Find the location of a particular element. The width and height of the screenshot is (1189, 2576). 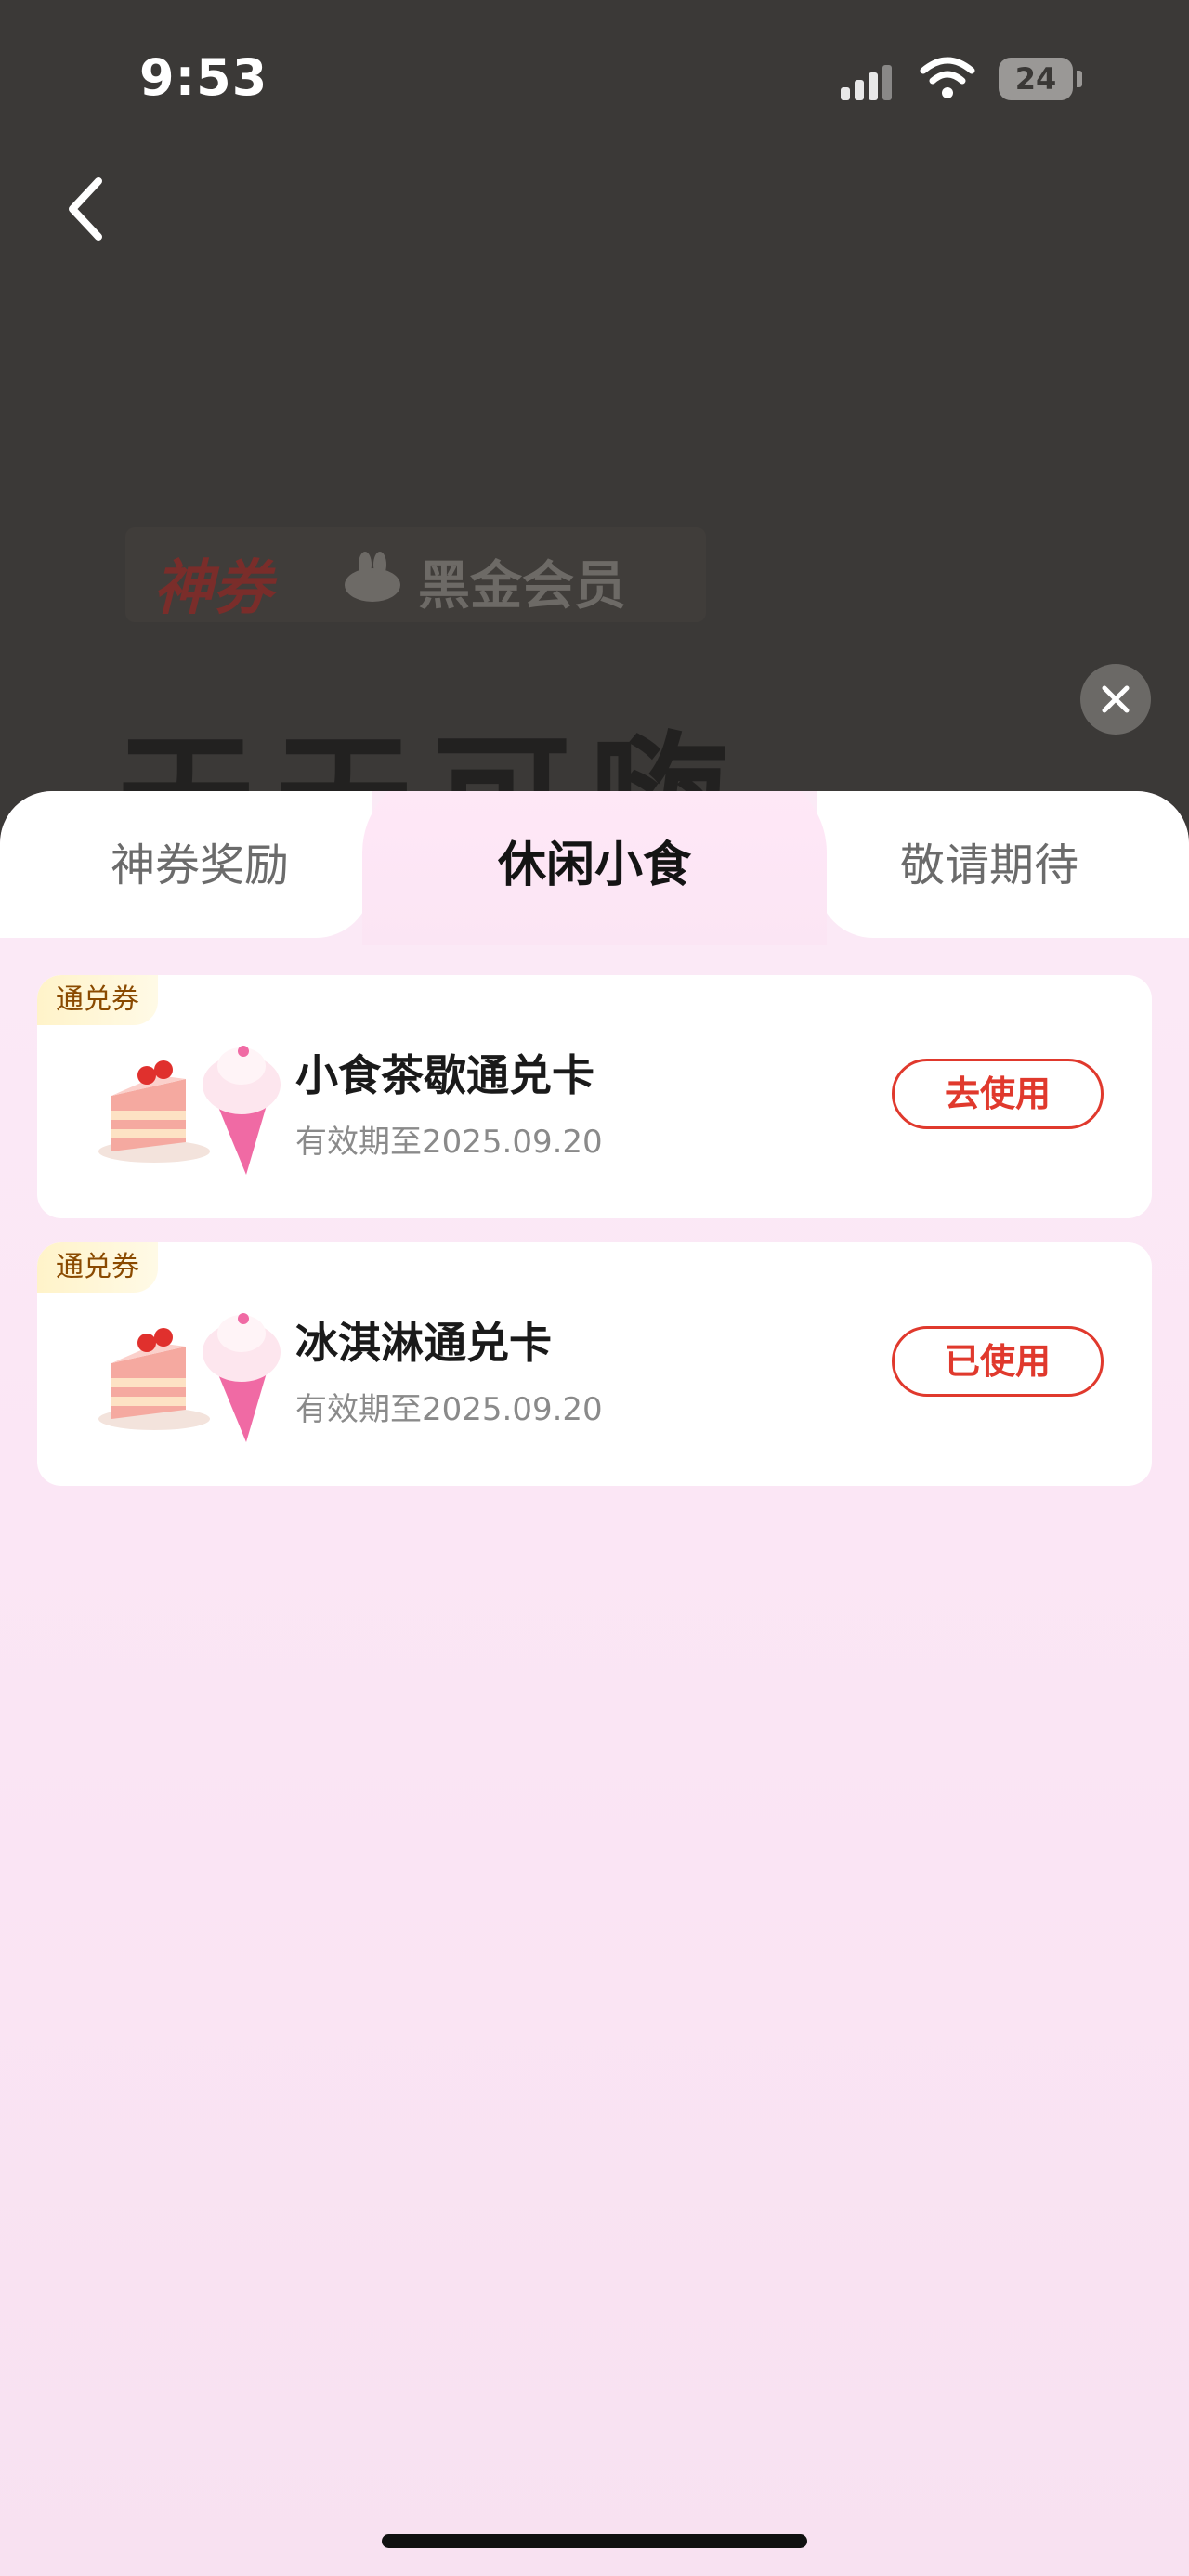

battery-level: 24 is located at coordinates (1036, 79).